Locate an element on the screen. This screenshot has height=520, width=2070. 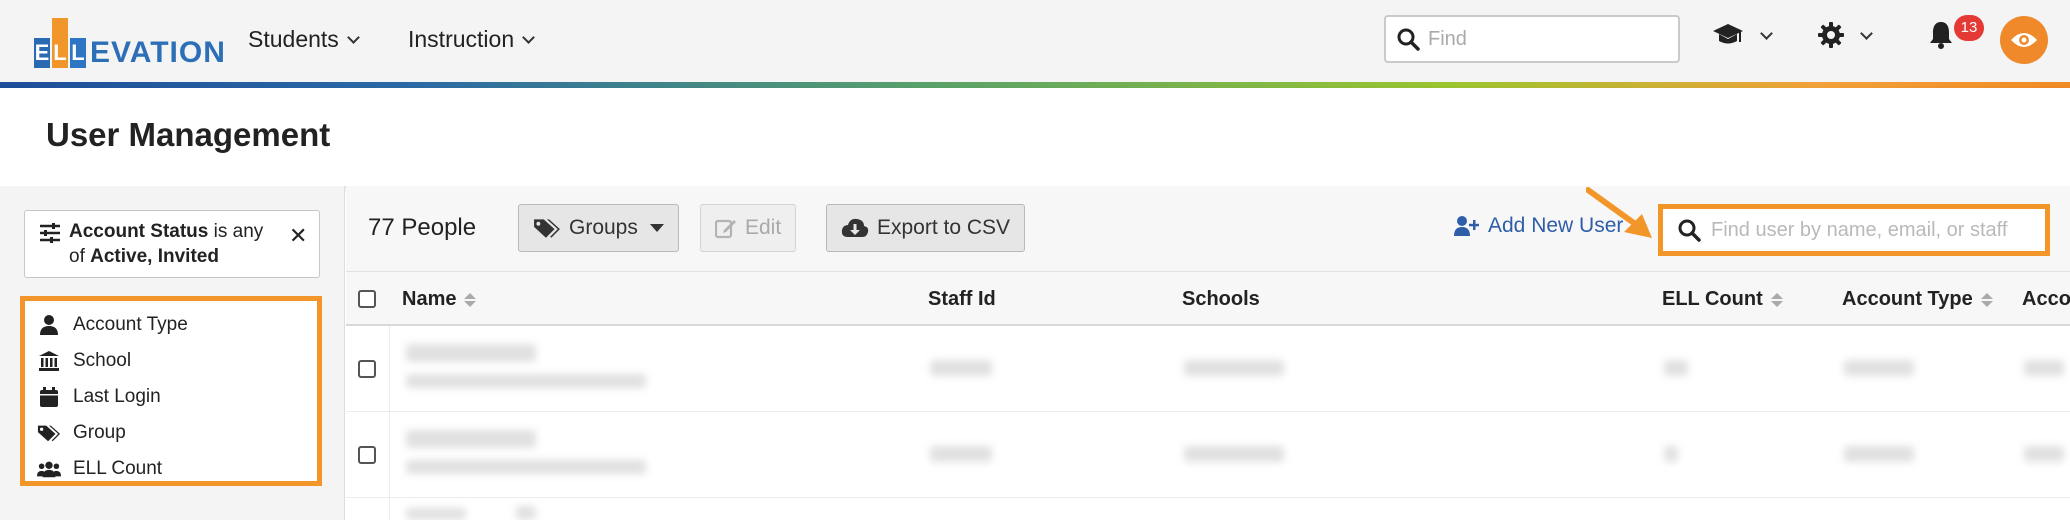
nav-students-menu: Students is located at coordinates (304, 39).